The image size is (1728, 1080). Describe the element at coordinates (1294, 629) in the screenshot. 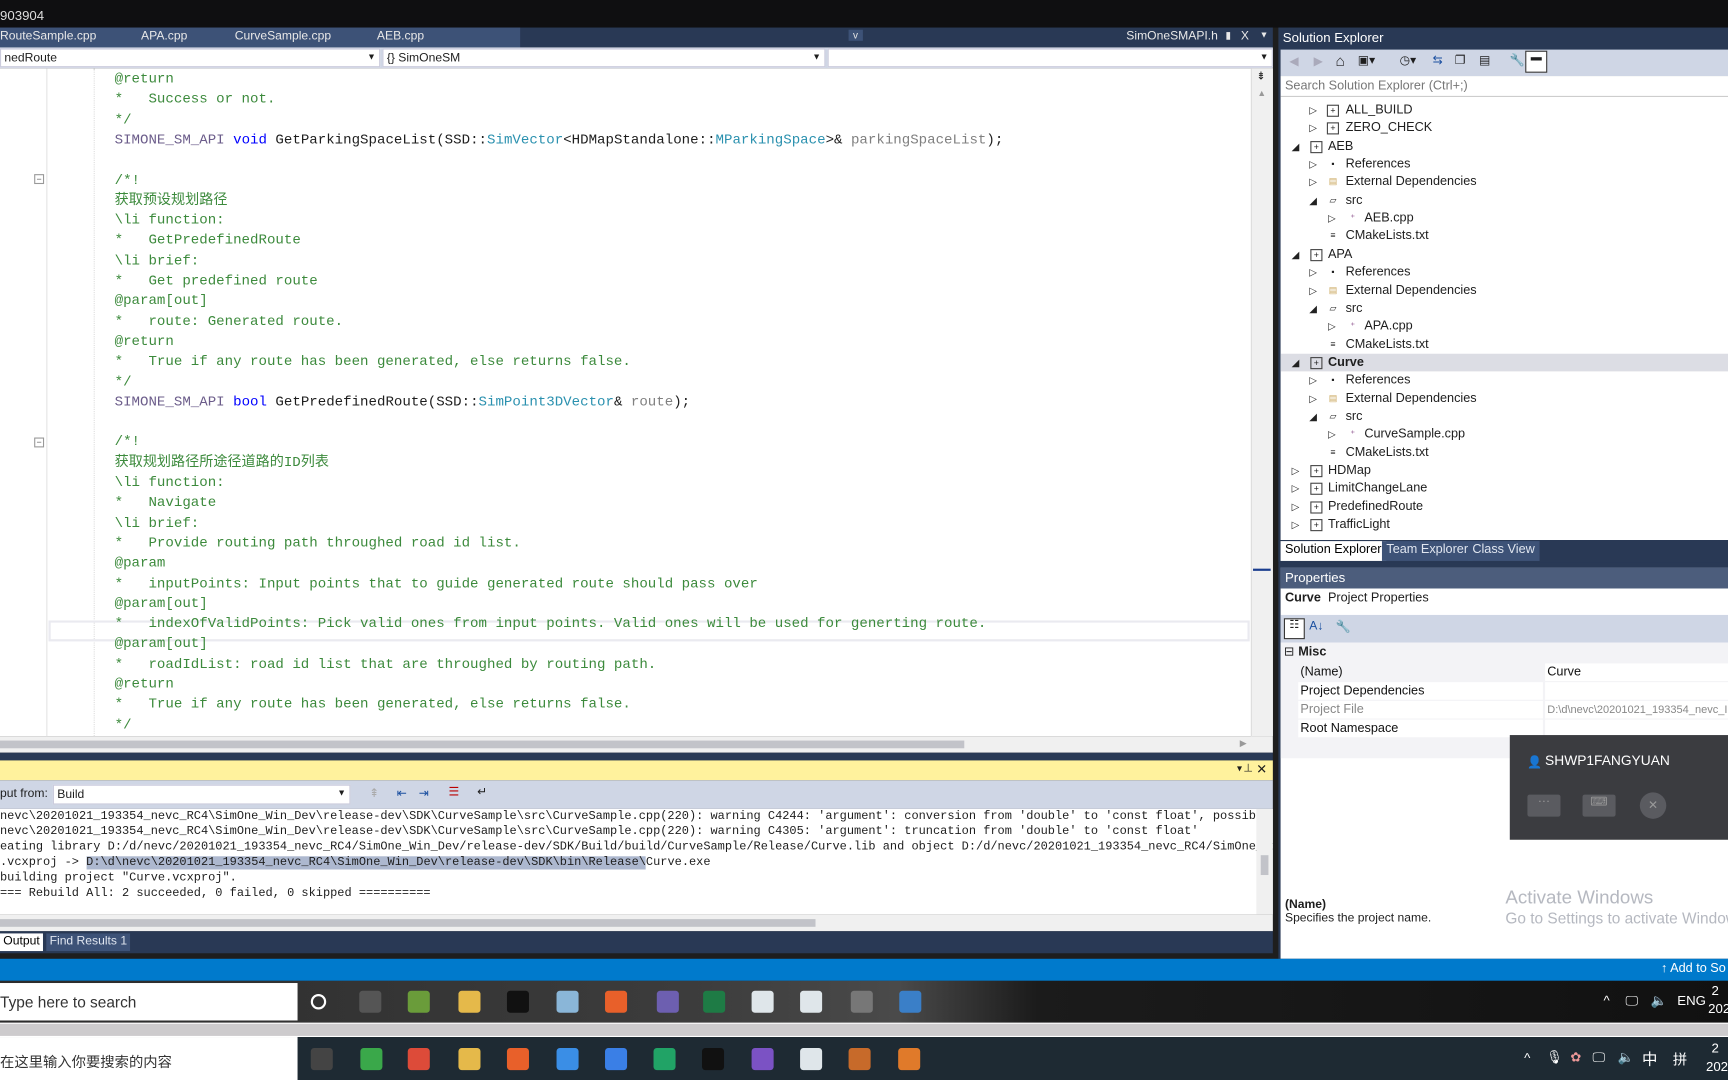

I see `categorized-icon: ☷` at that location.